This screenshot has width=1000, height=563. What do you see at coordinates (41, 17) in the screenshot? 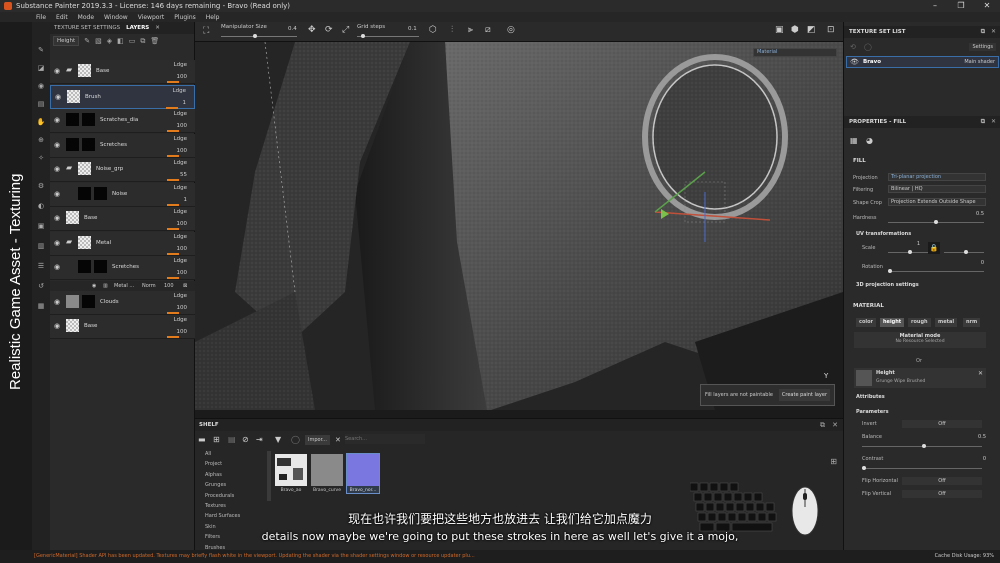
I see `menu-file: File` at bounding box center [41, 17].